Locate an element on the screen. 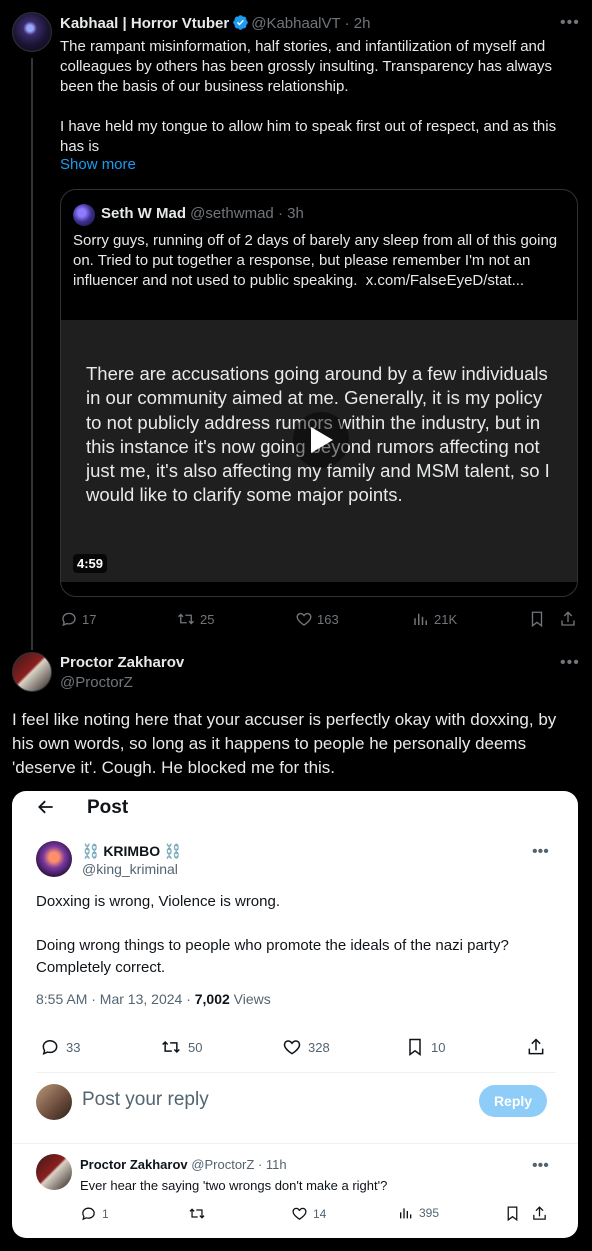 The width and height of the screenshot is (592, 1251). repost-count: 25 is located at coordinates (207, 619).